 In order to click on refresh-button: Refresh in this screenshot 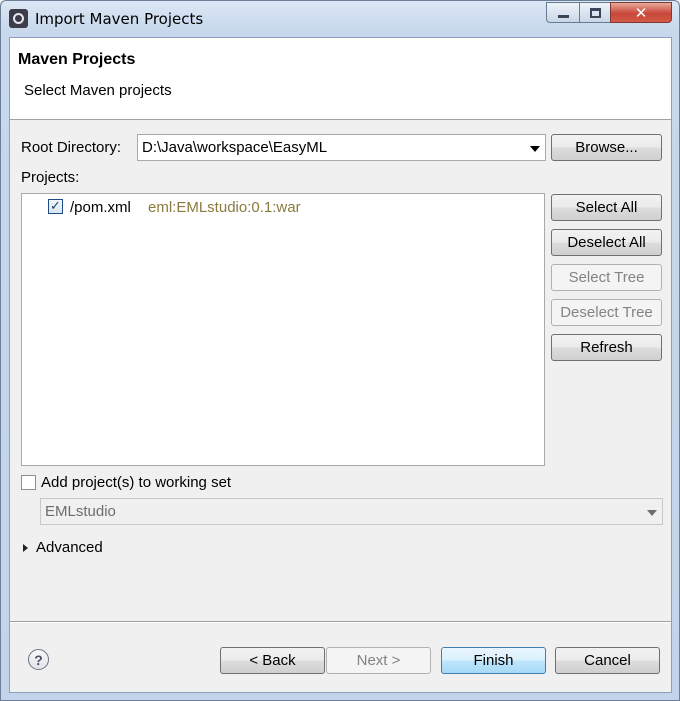, I will do `click(606, 347)`.